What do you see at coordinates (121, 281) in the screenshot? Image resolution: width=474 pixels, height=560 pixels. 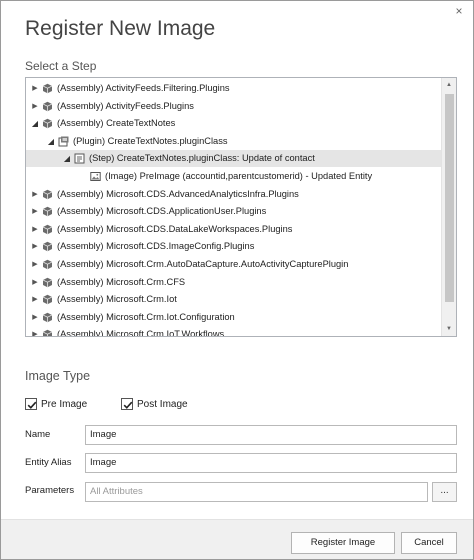 I see `tree-item-label: (Assembly) Microsoft.Crm.CFS` at bounding box center [121, 281].